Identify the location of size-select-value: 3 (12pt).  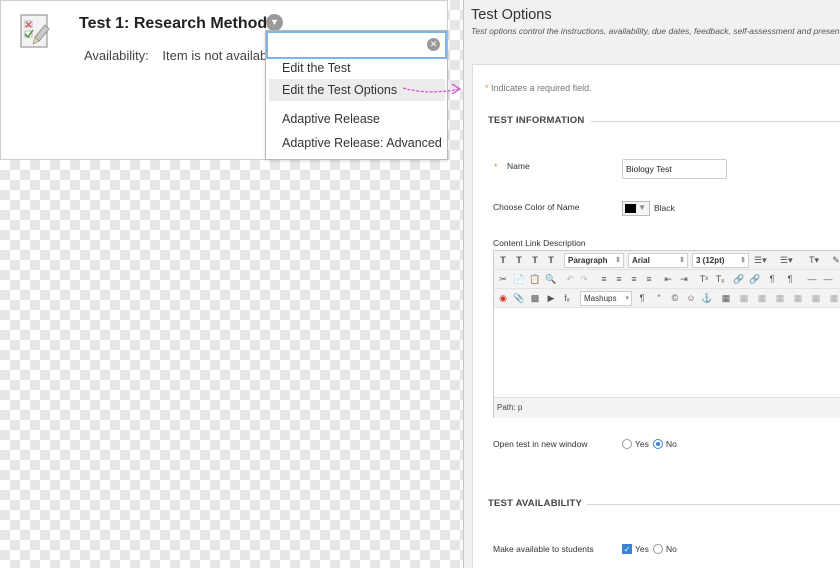
(710, 260).